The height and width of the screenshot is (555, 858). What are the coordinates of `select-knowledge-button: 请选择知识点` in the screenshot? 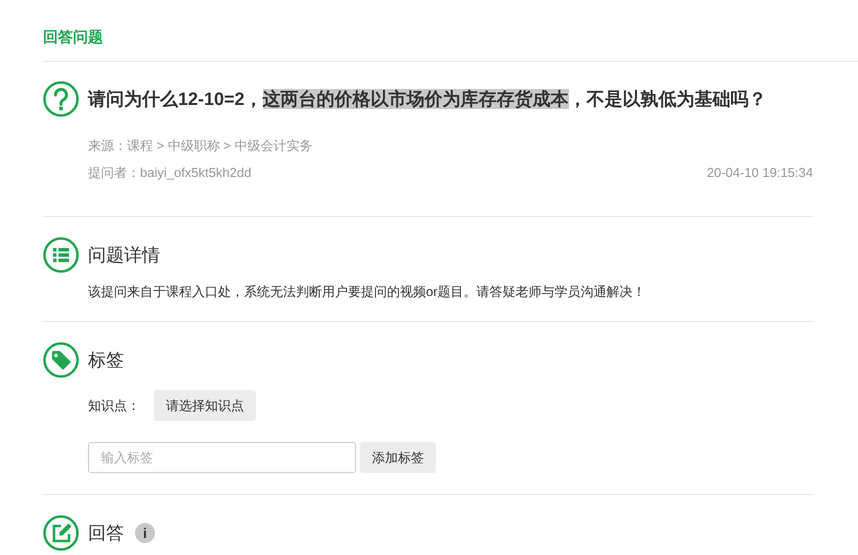 It's located at (205, 405).